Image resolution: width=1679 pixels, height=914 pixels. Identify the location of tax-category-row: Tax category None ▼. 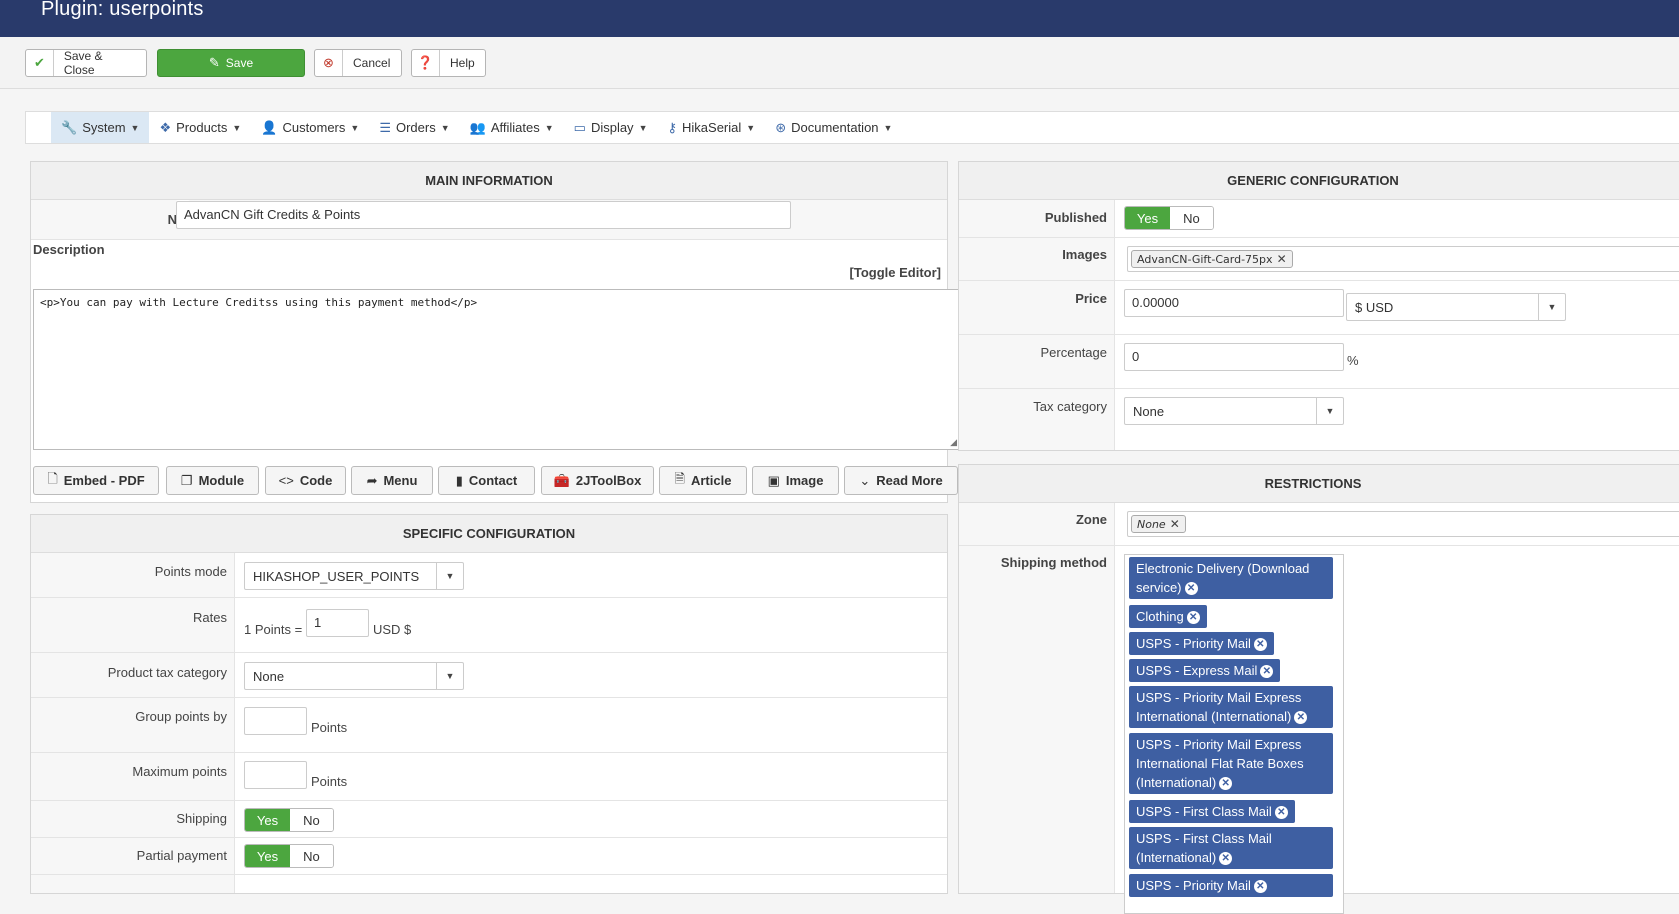
(1319, 420).